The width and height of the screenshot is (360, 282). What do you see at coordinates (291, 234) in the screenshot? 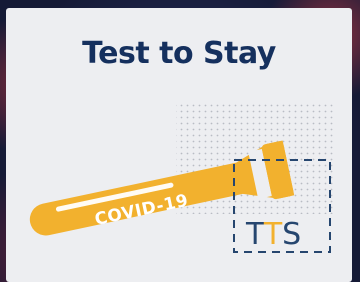
I see `badge-letter-s: S` at bounding box center [291, 234].